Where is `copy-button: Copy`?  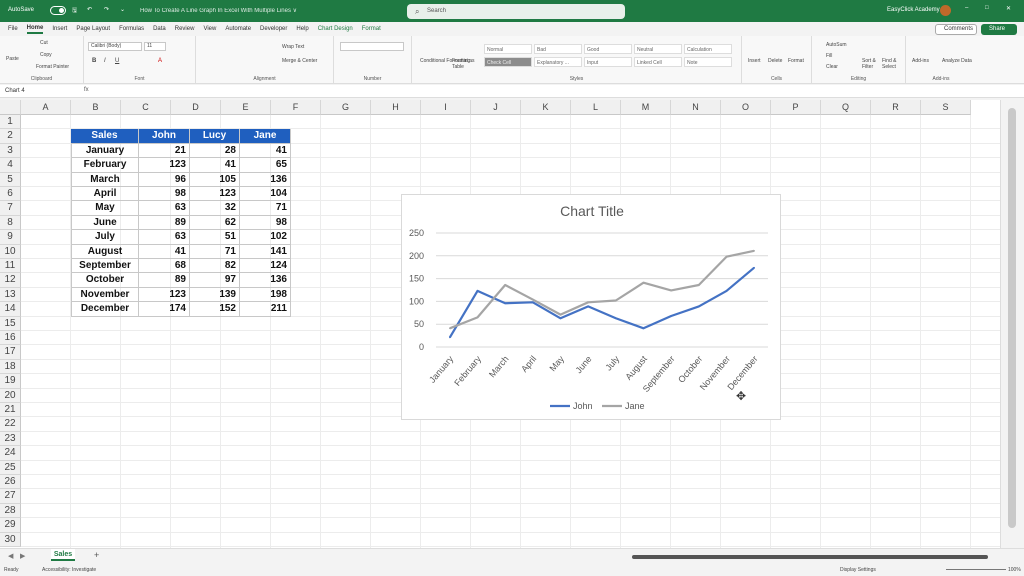 copy-button: Copy is located at coordinates (46, 55).